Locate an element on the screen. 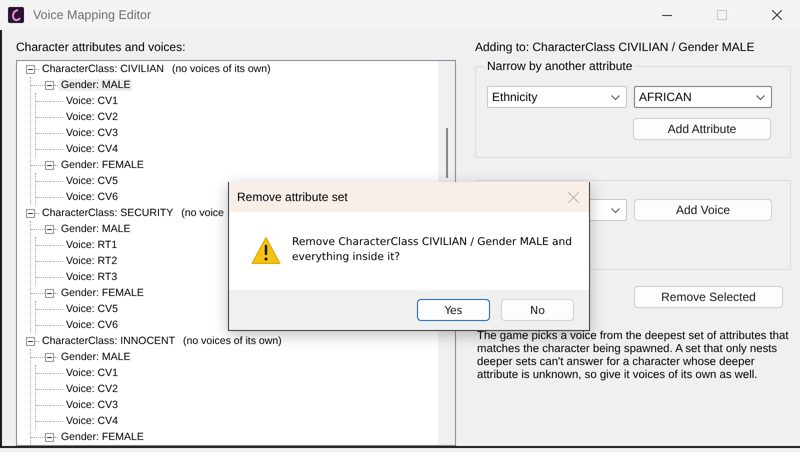  help-text: The game picks a voice from the deepest set of attributes that matches the character being spawned. A set that only nests deeper sets can't answer for a character whose deeper attribute is unknown, so give it voices of its own as well. is located at coordinates (632, 356).